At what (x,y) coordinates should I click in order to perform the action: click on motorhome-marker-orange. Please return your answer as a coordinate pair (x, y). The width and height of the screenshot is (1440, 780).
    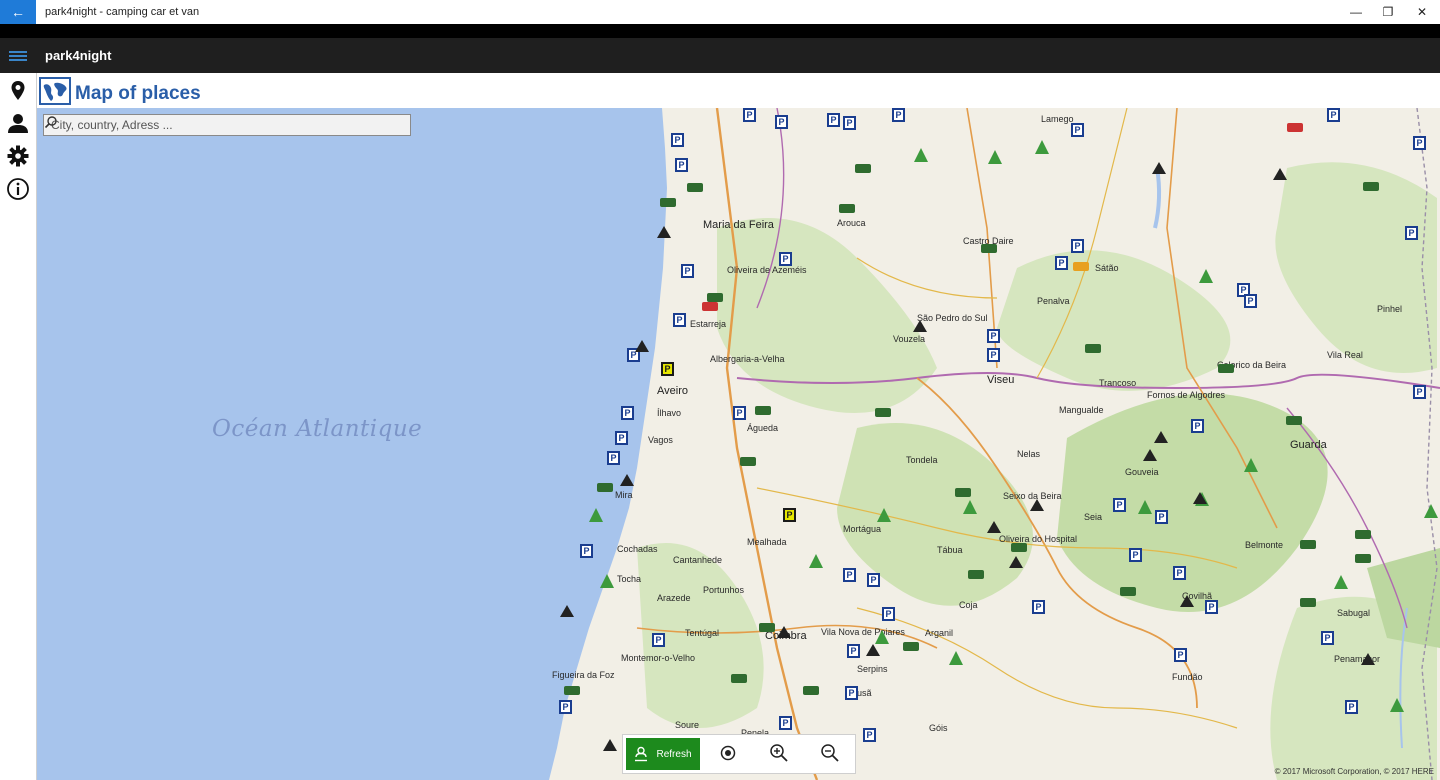
    Looking at the image, I should click on (1081, 266).